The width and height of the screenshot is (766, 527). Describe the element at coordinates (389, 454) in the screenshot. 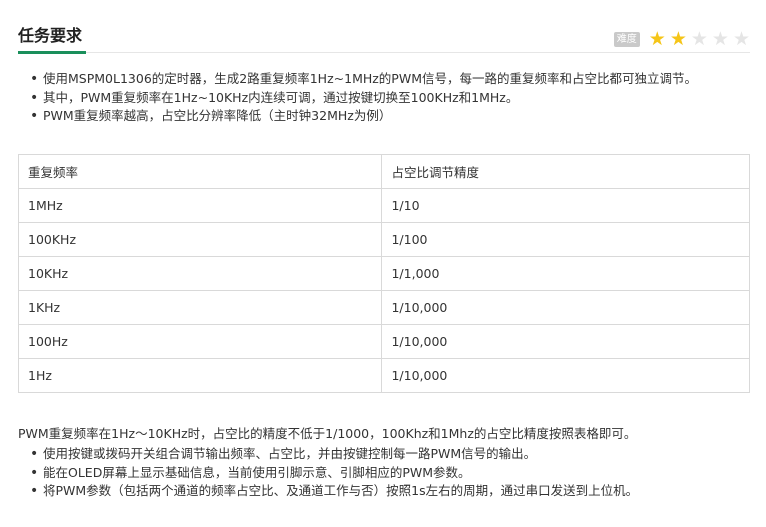

I see `list-item: 使用按键或拨码开关组合调节输出频率、占空比，并由按键控制每一路PWM信号的输出。` at that location.